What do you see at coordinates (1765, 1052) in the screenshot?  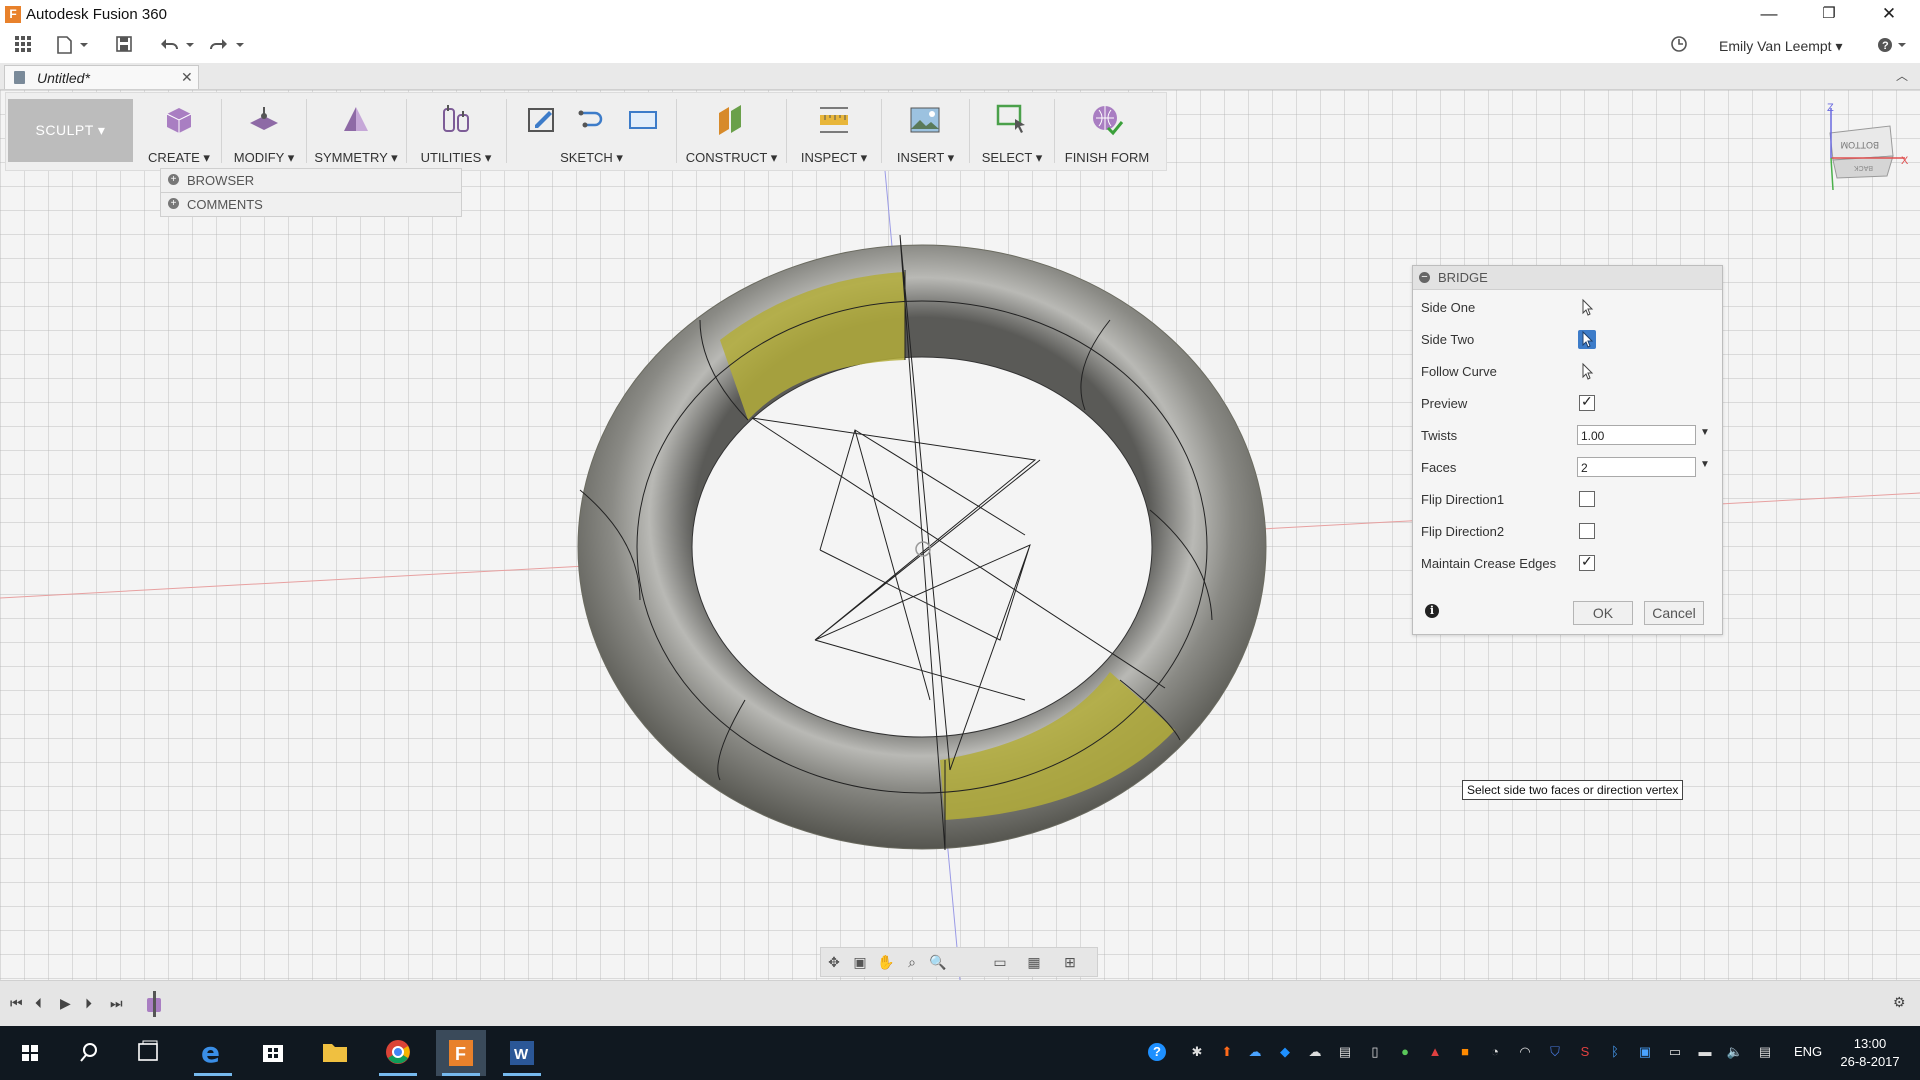 I see `action-center-icon: ▤` at bounding box center [1765, 1052].